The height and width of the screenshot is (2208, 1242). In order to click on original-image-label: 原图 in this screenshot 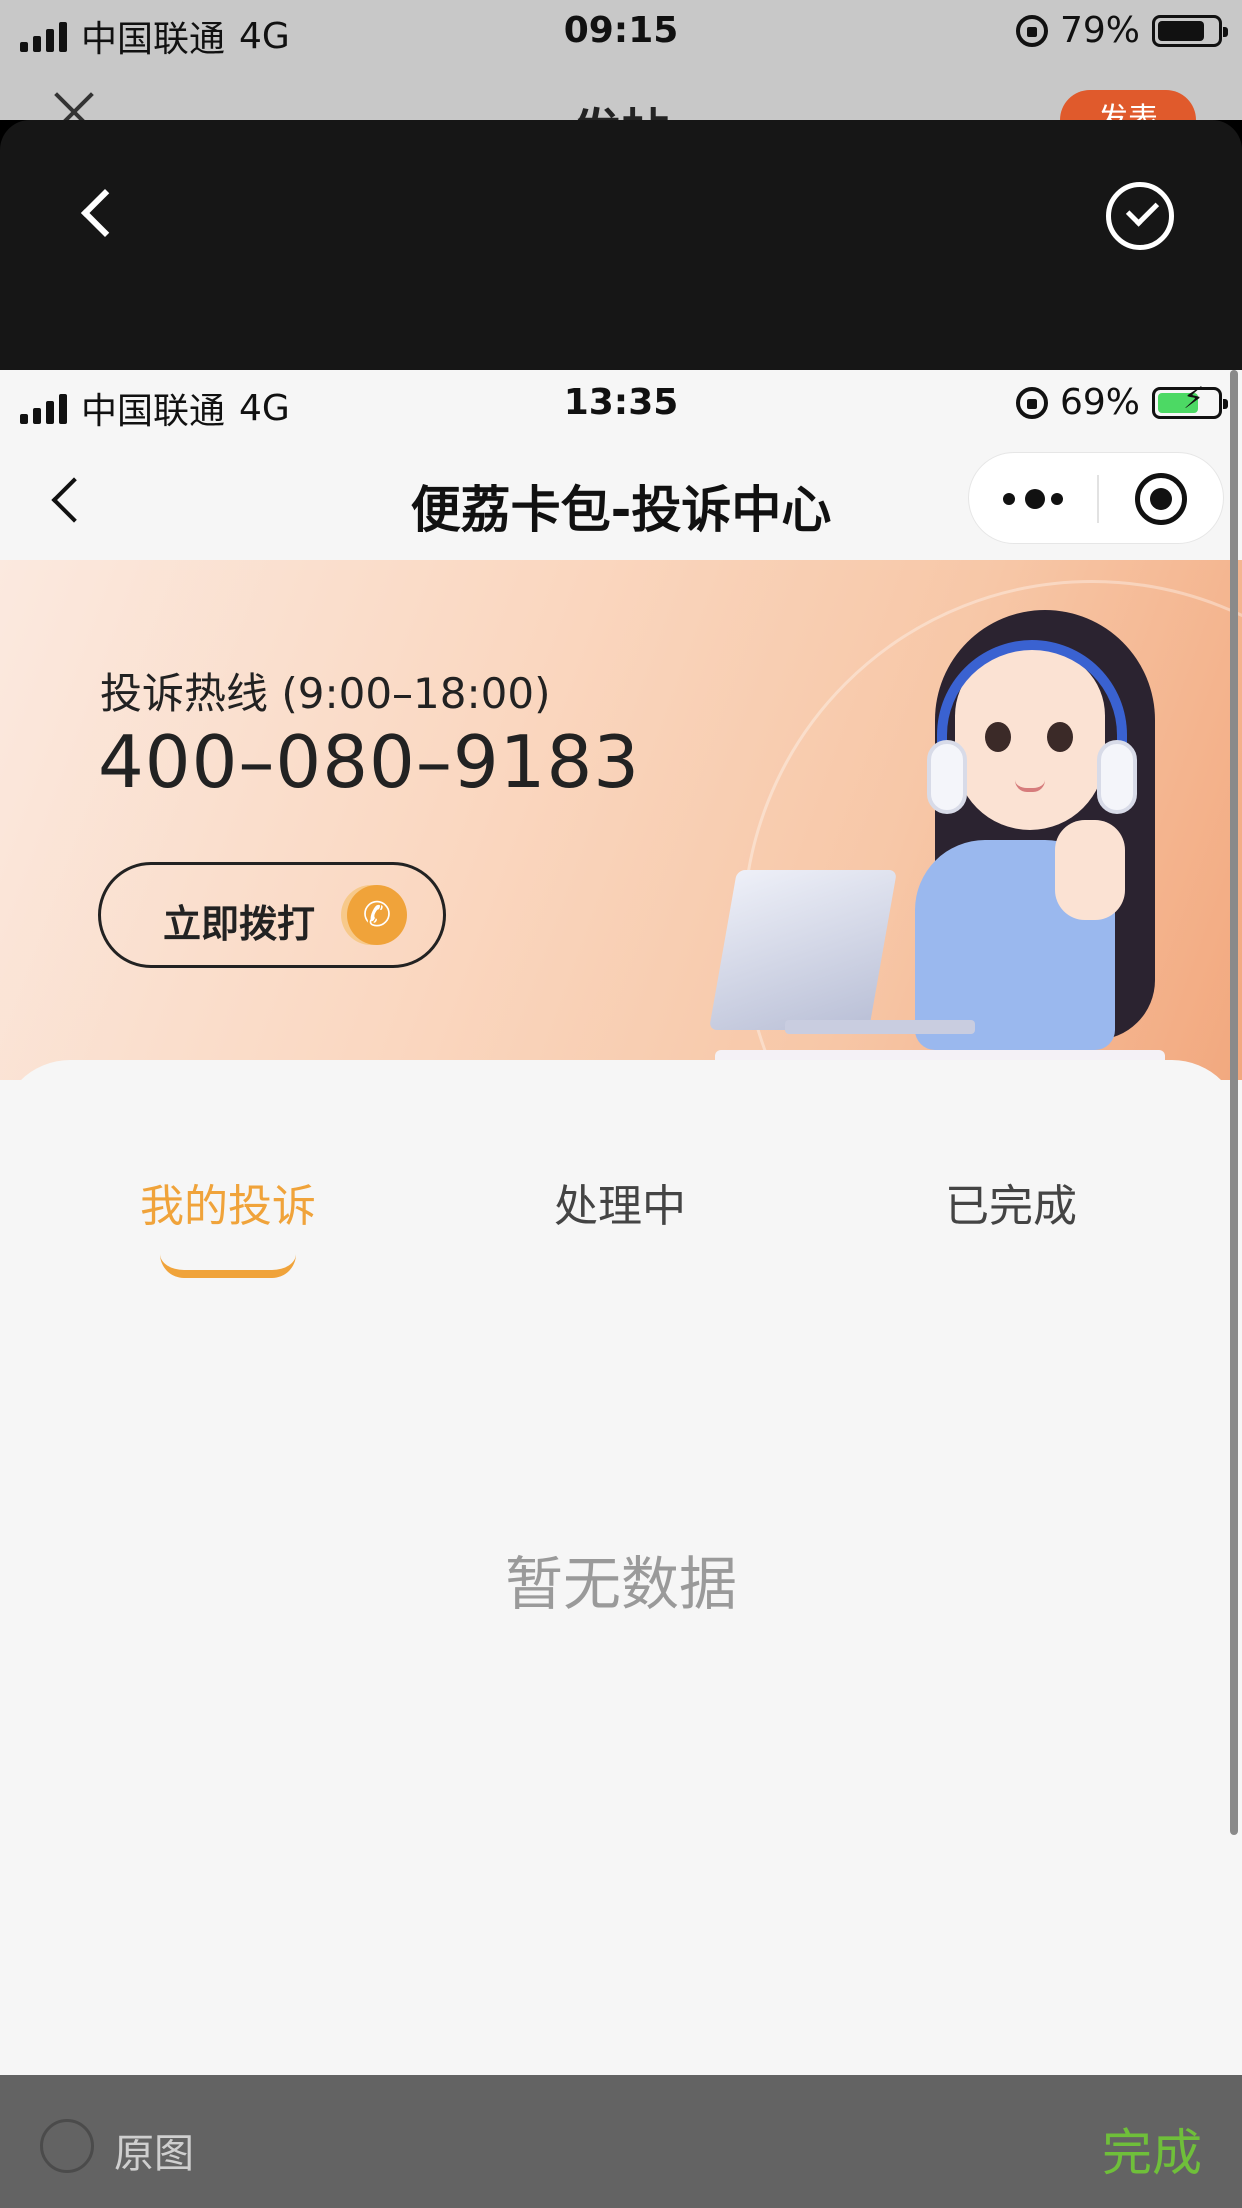, I will do `click(154, 2150)`.